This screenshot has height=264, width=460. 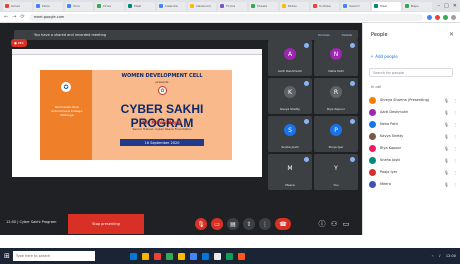 I want to click on people-list-item: Riya Kapoor 🎙 ⋮, so click(x=413, y=148).